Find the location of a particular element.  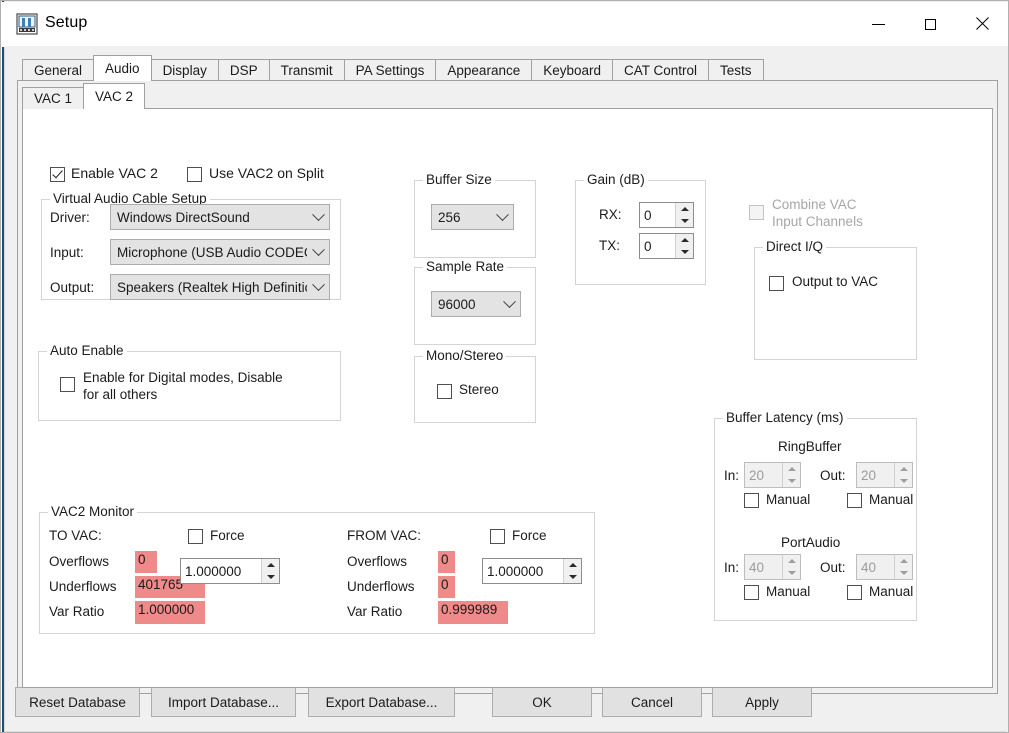

maximize-icon is located at coordinates (930, 24).